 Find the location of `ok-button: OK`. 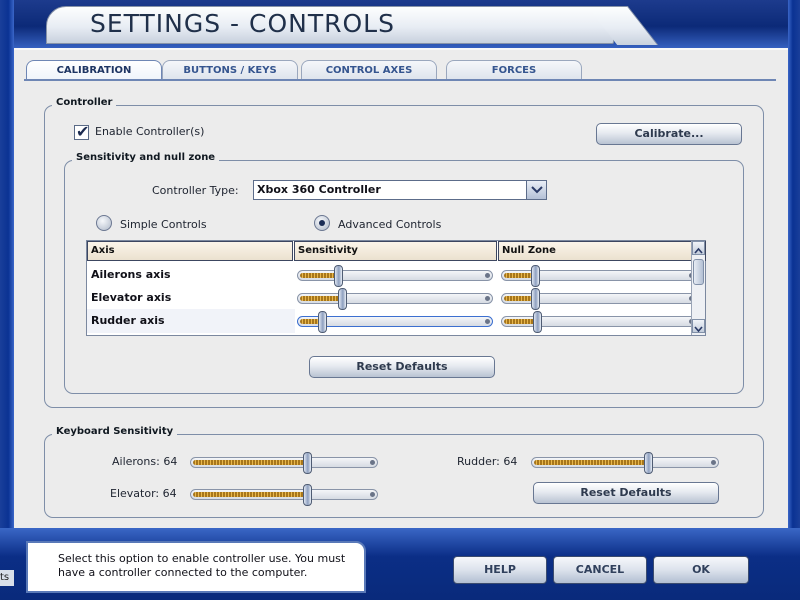

ok-button: OK is located at coordinates (701, 570).